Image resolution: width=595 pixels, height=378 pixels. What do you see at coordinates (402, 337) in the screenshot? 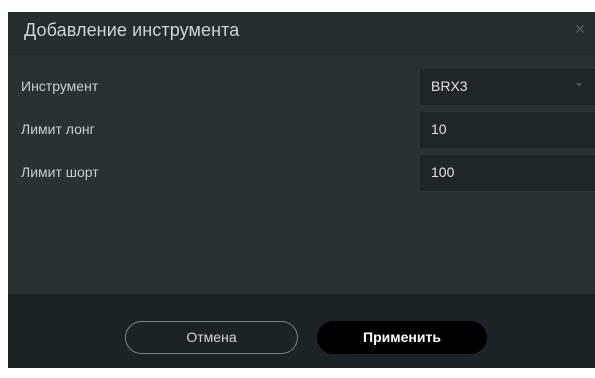
I see `apply-button: Применить` at bounding box center [402, 337].